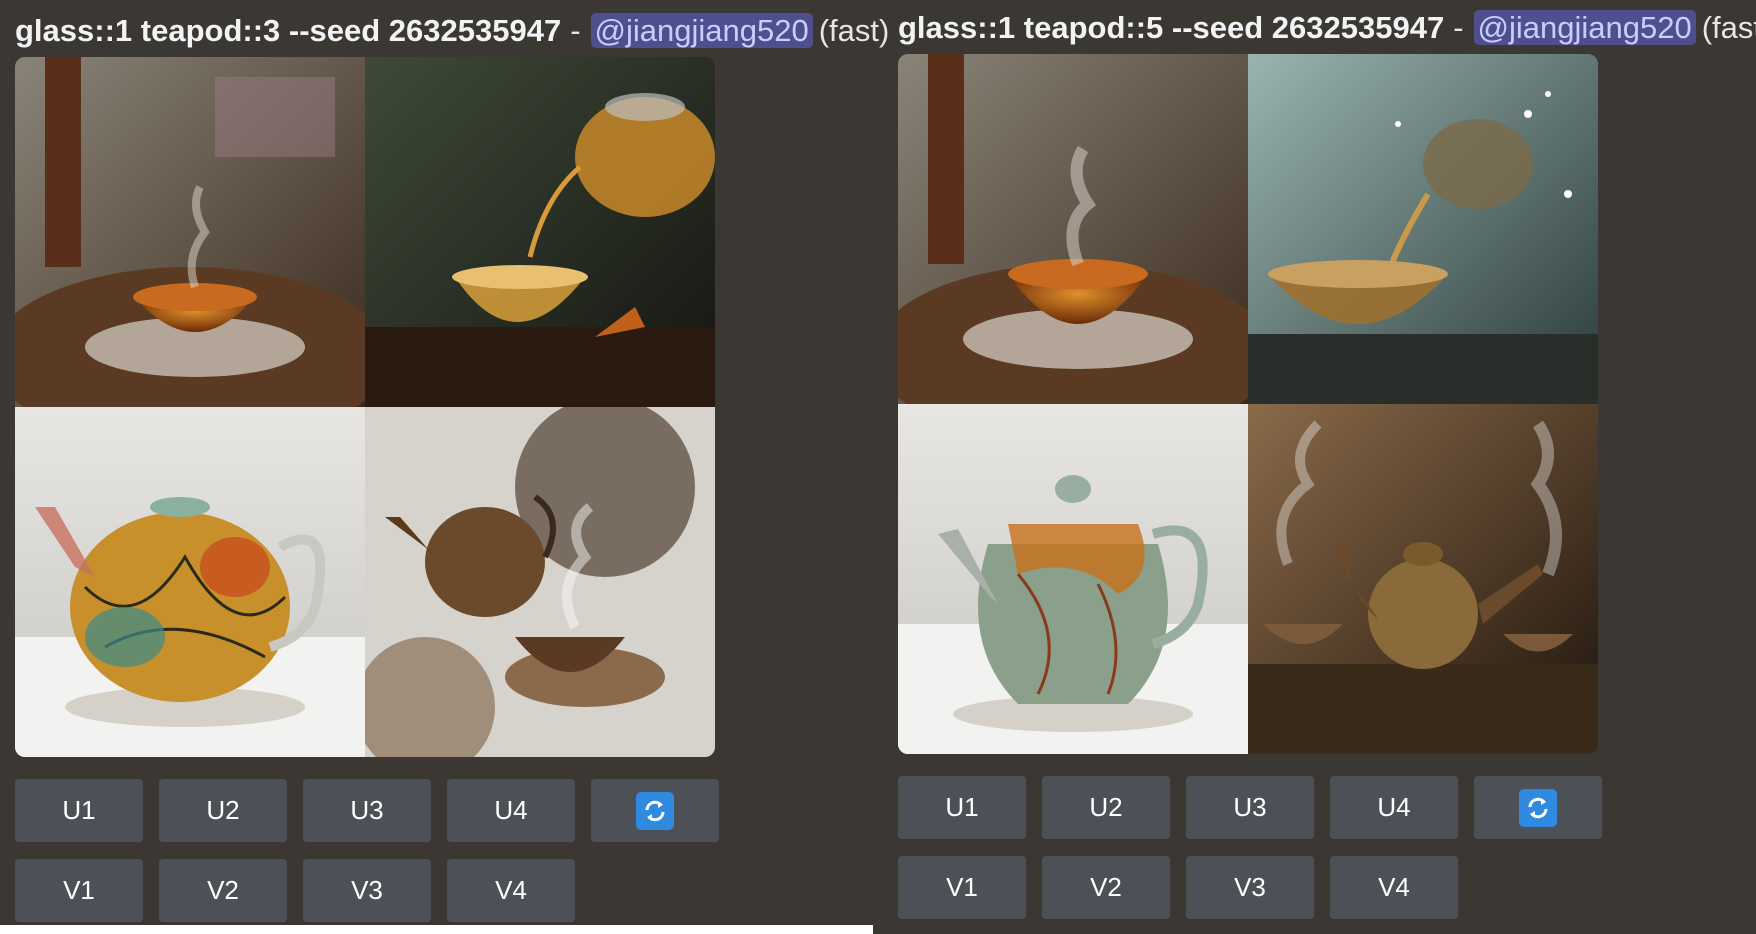  I want to click on splashing-teapot-image, so click(1423, 229).